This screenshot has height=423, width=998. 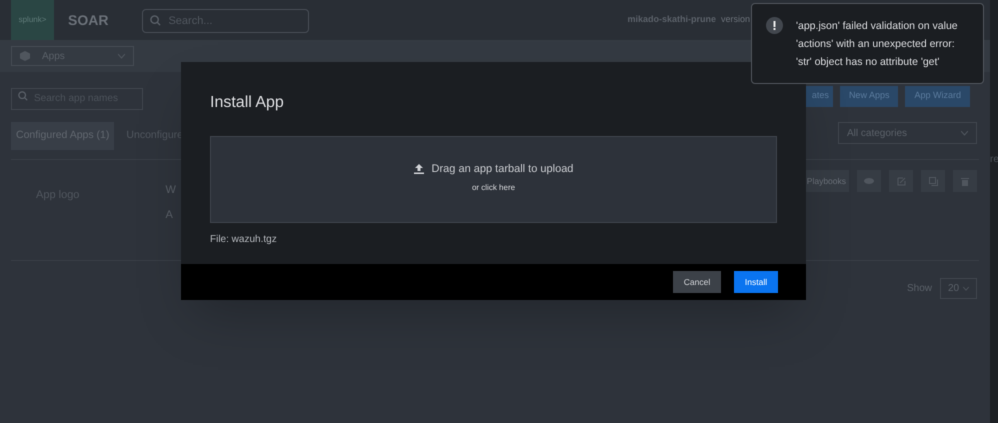 I want to click on product-name: SOAR, so click(x=88, y=20).